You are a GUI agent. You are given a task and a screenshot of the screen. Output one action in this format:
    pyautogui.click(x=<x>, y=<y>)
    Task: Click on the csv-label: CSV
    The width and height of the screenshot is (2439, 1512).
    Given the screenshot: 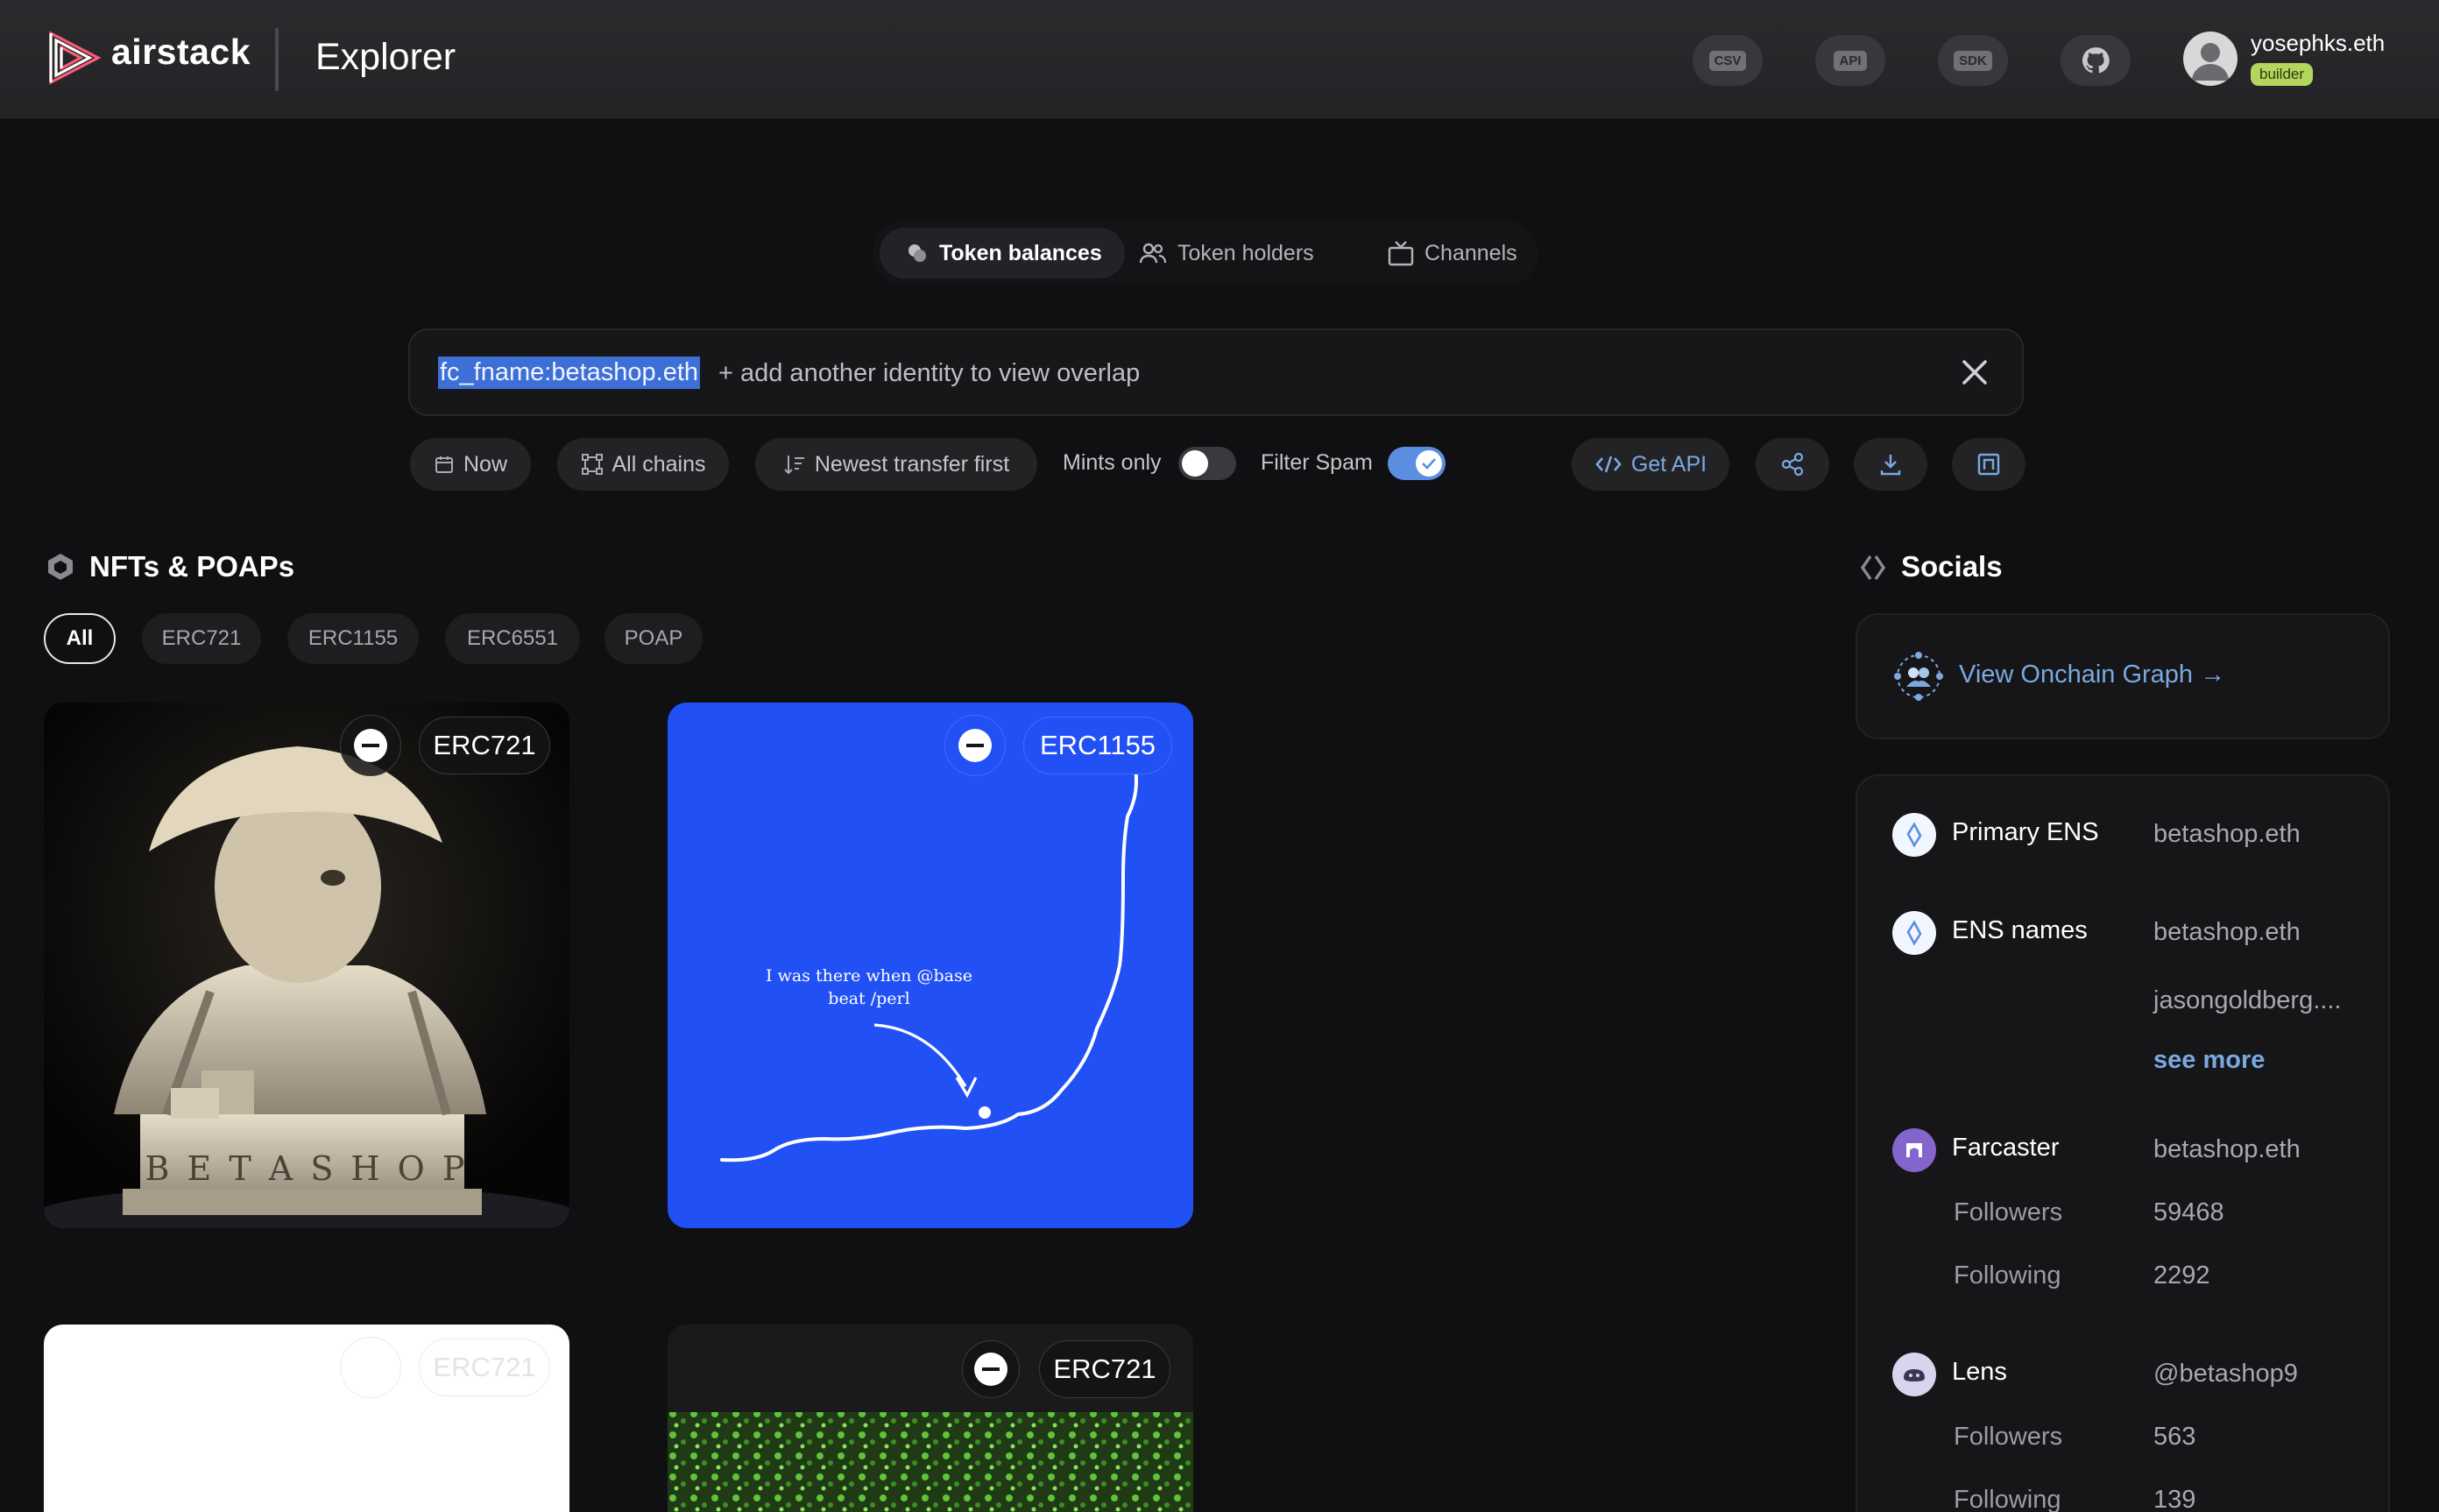 What is the action you would take?
    pyautogui.click(x=1728, y=61)
    